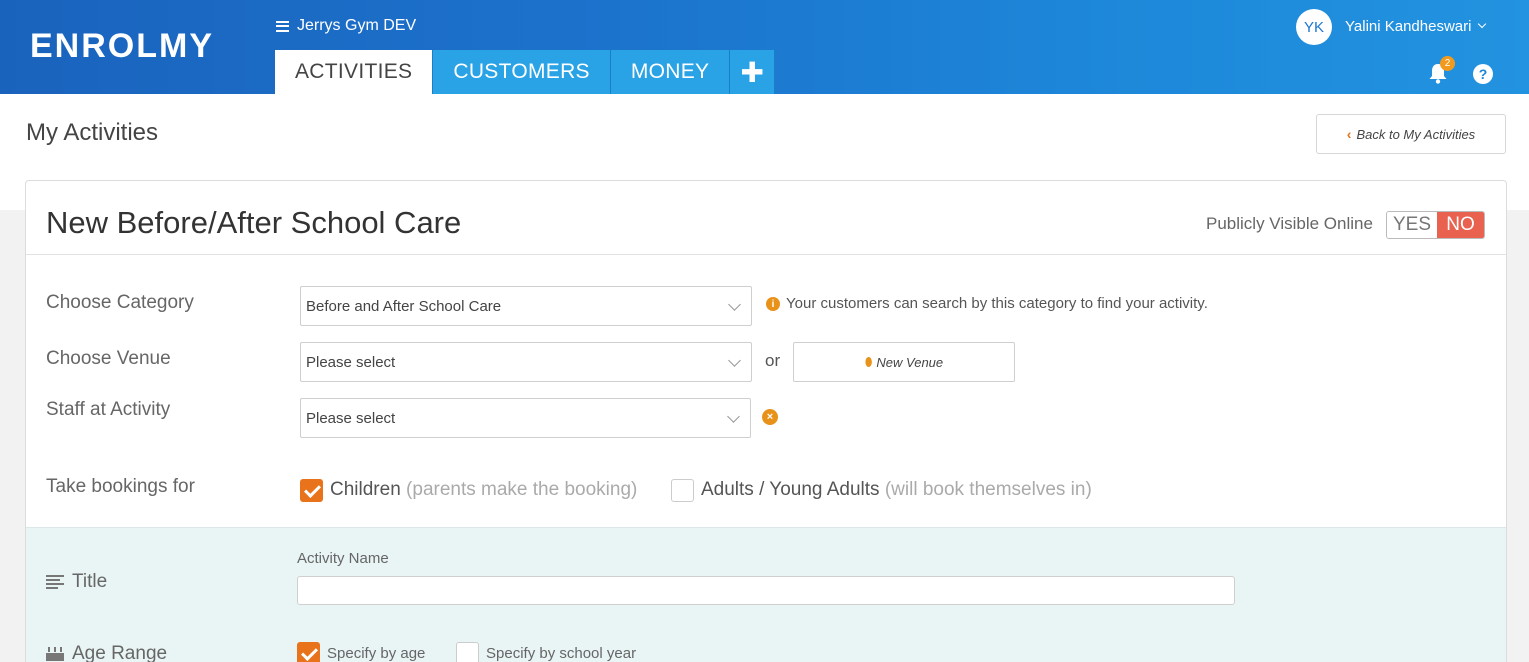 This screenshot has width=1529, height=662. I want to click on specify-by-age-label: Specify by age, so click(376, 653).